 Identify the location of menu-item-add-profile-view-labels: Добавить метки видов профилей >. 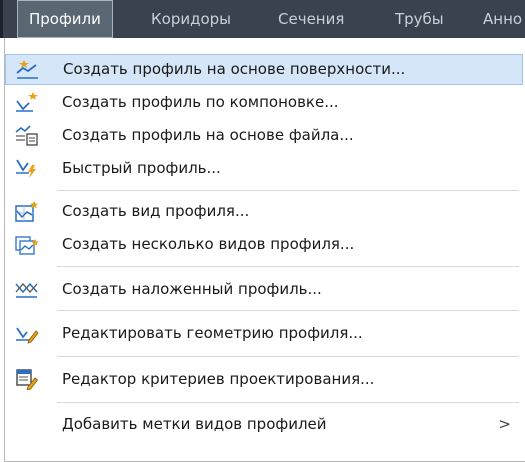
(264, 424).